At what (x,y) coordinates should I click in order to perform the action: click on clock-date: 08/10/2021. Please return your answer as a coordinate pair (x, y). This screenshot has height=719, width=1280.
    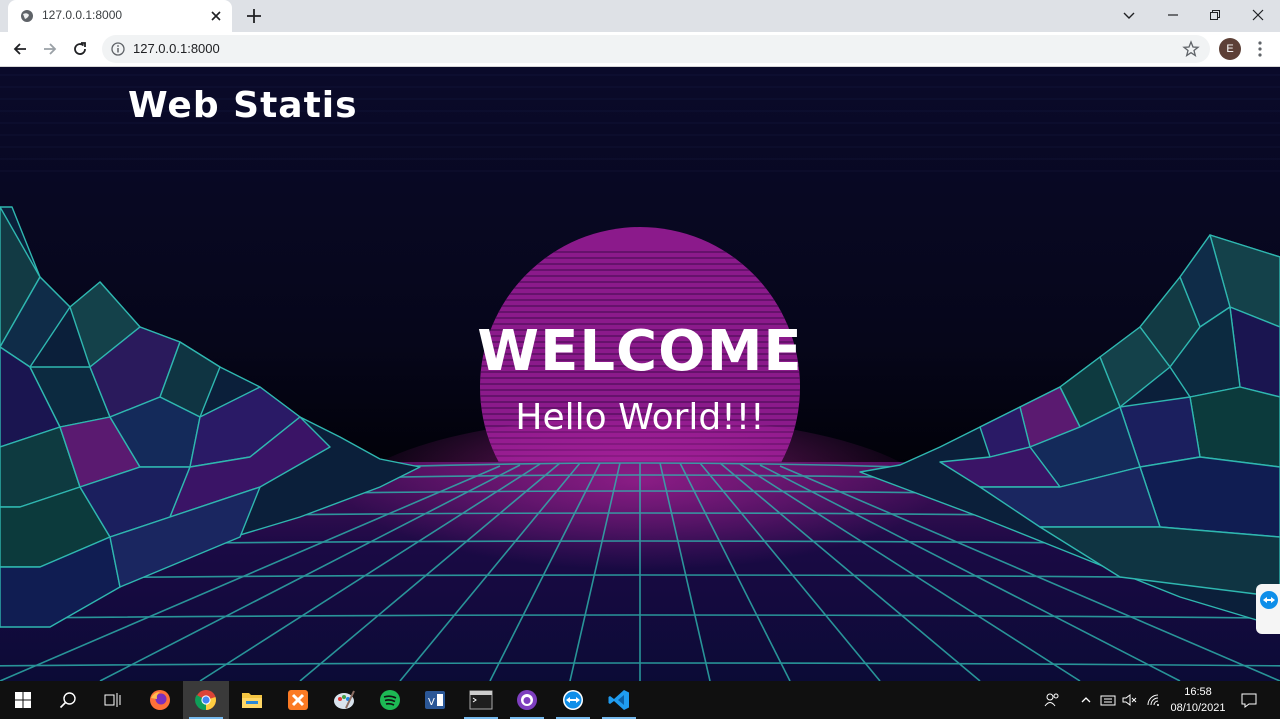
    Looking at the image, I should click on (1198, 708).